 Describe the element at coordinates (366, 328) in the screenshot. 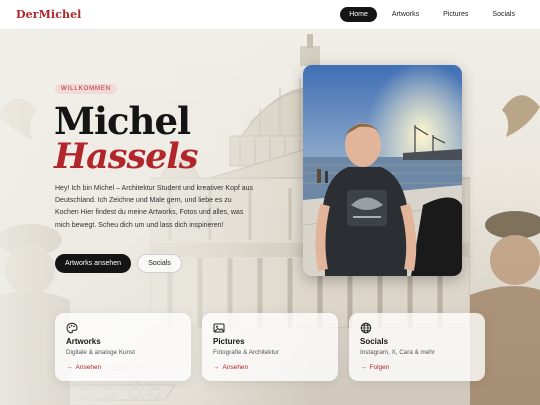

I see `globe-icon` at that location.